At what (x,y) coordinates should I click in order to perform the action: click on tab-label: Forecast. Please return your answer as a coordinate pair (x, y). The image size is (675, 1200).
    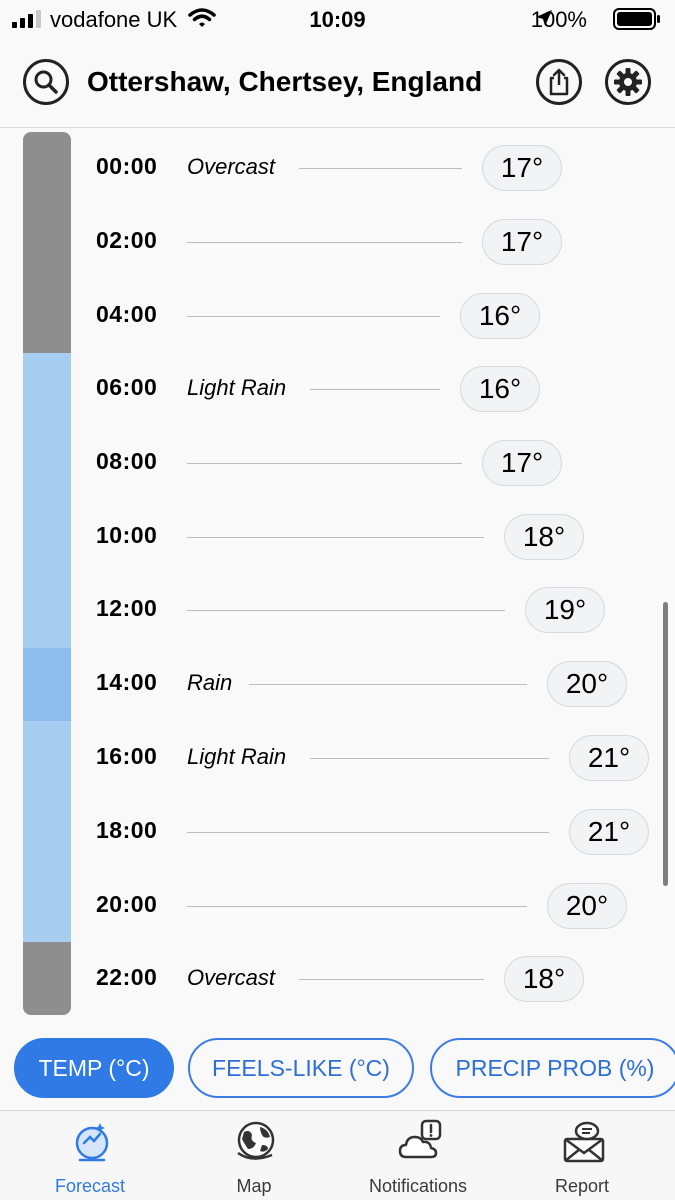
    Looking at the image, I should click on (90, 1186).